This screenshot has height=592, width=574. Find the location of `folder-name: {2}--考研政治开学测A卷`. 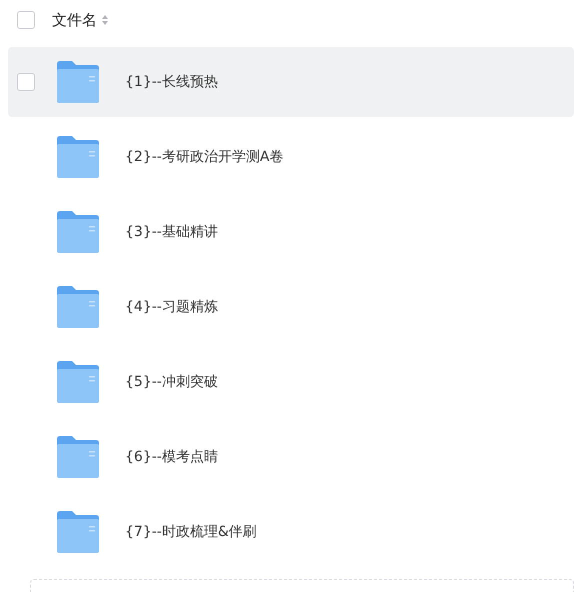

folder-name: {2}--考研政治开学测A卷 is located at coordinates (204, 157).